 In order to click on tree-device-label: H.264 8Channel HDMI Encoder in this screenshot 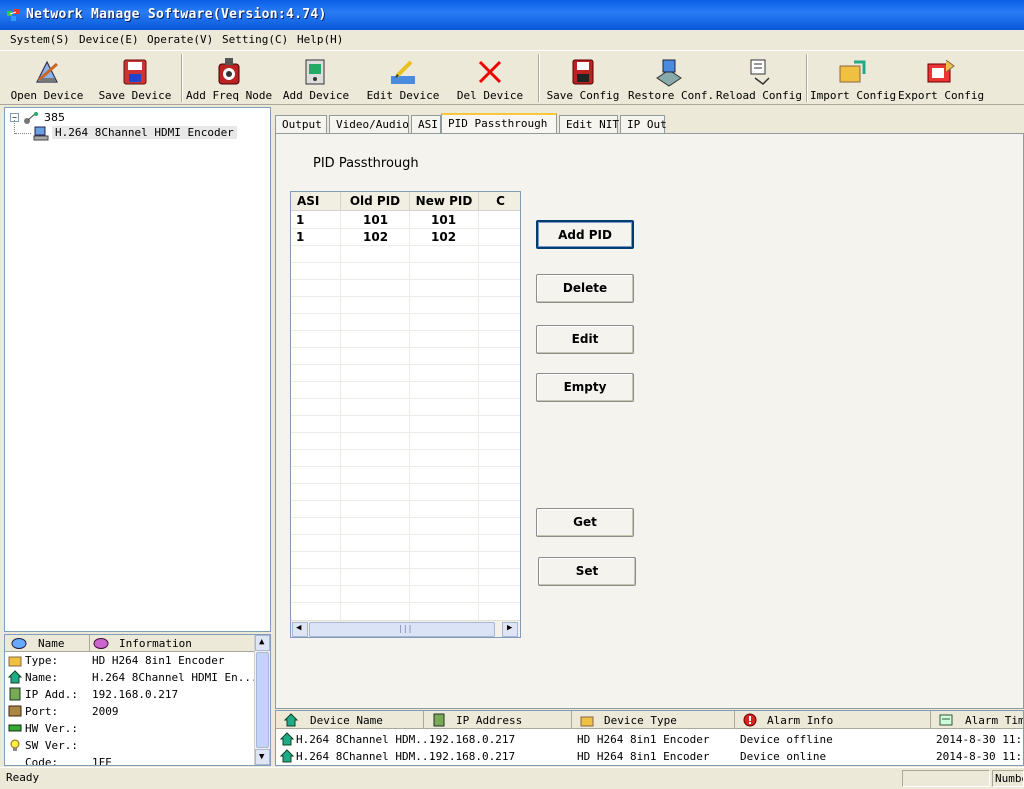, I will do `click(144, 132)`.